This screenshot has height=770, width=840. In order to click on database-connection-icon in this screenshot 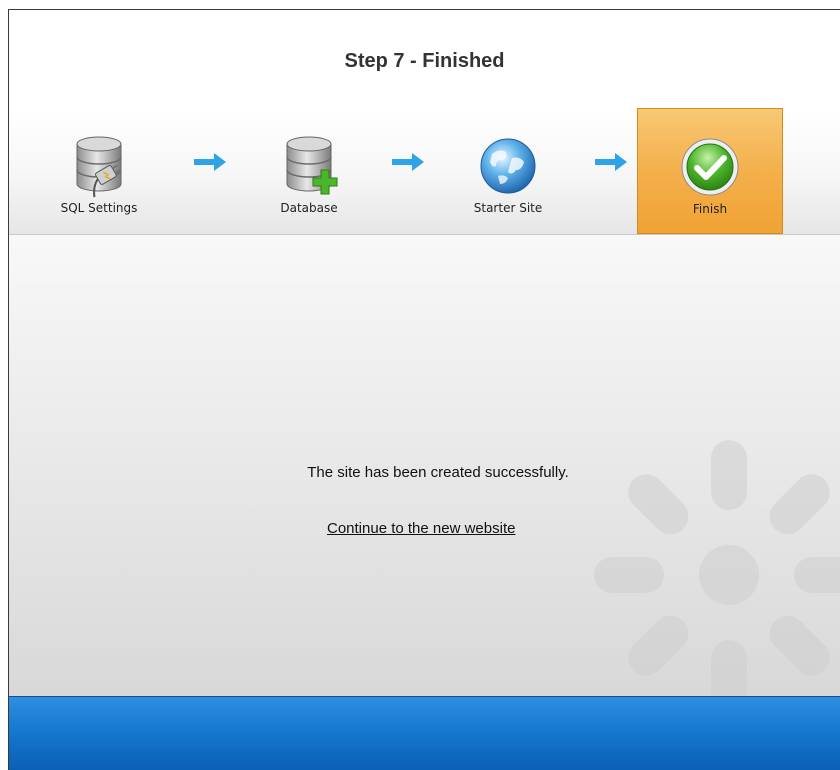, I will do `click(99, 167)`.